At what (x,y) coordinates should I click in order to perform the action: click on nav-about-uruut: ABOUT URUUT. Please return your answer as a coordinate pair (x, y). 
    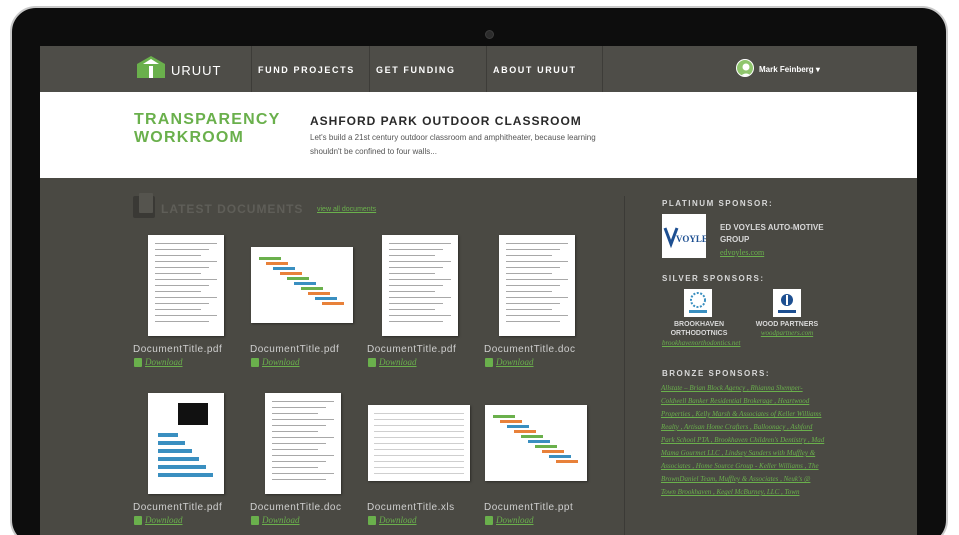
    Looking at the image, I should click on (535, 70).